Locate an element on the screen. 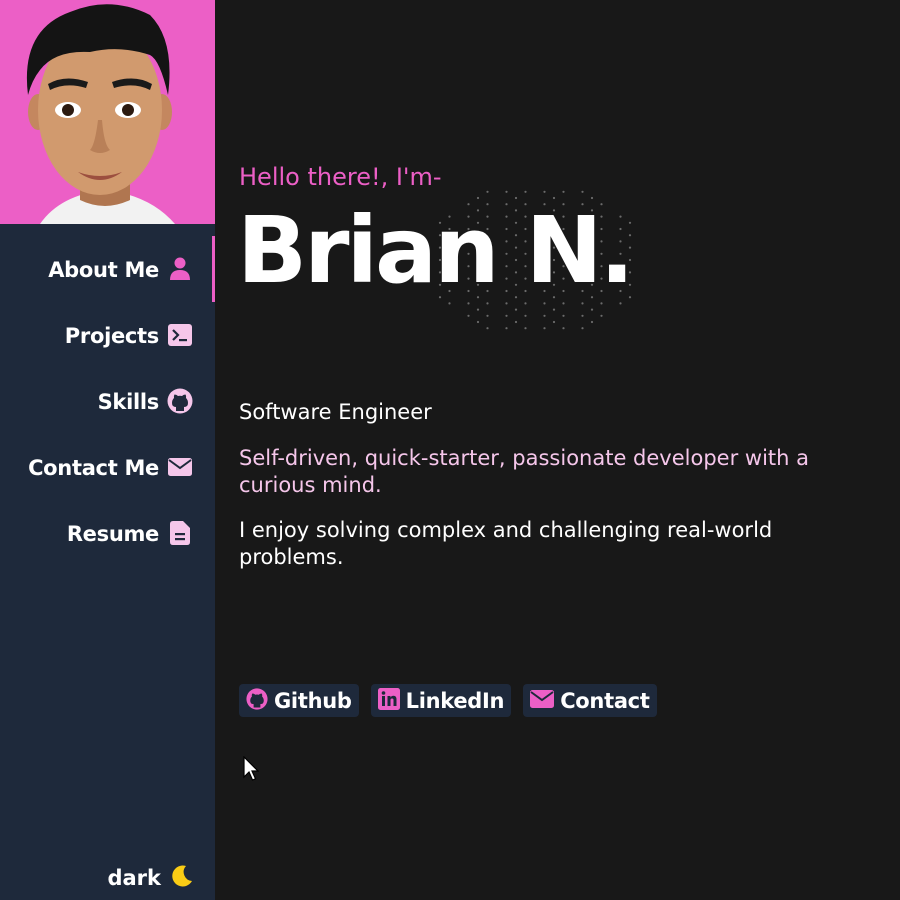 This screenshot has height=900, width=900. sidebar-item-label: Contact Me is located at coordinates (93, 468).